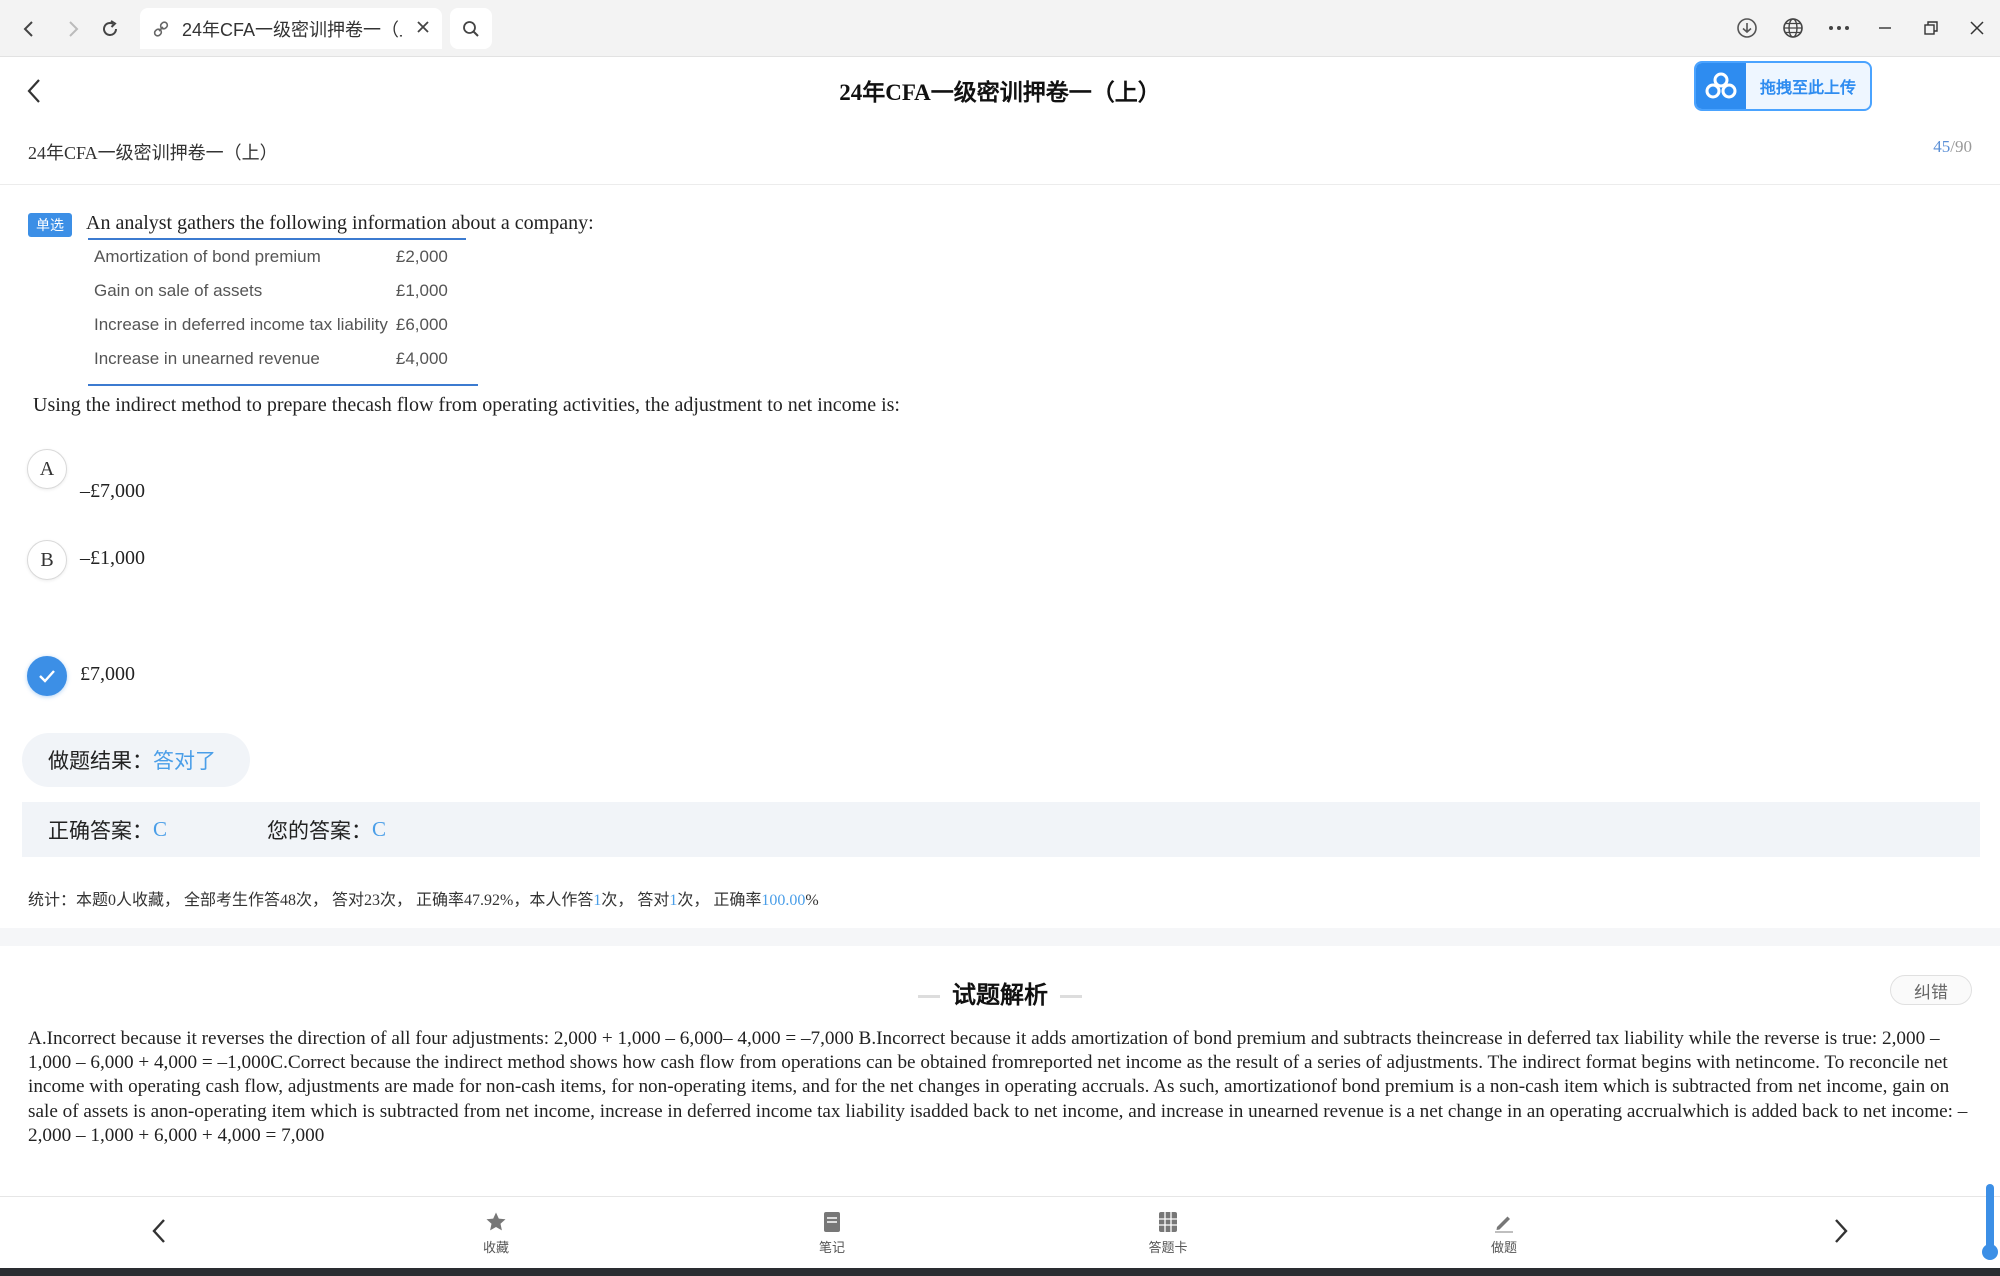 This screenshot has width=2000, height=1276. Describe the element at coordinates (719, 900) in the screenshot. I see `stats-mid2: 次， 正确率` at that location.